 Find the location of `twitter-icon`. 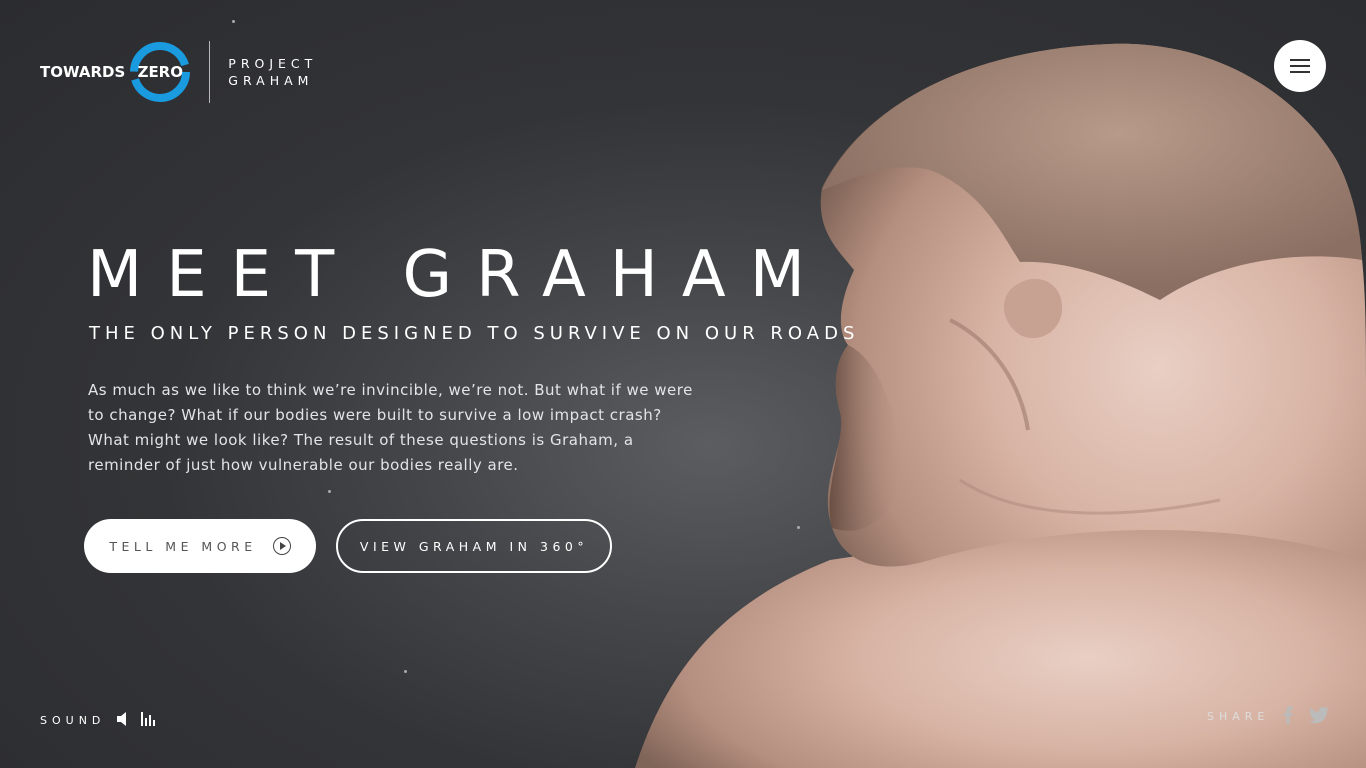

twitter-icon is located at coordinates (1319, 716).